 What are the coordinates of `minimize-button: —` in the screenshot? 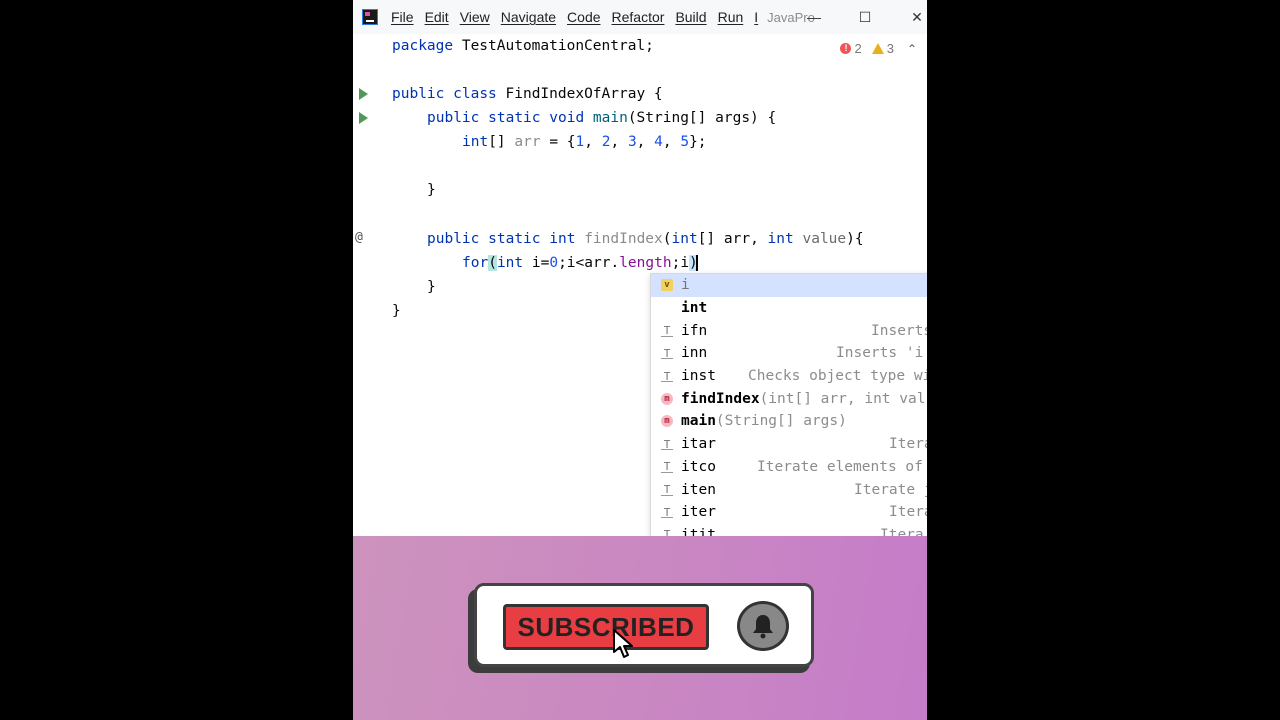 It's located at (814, 17).